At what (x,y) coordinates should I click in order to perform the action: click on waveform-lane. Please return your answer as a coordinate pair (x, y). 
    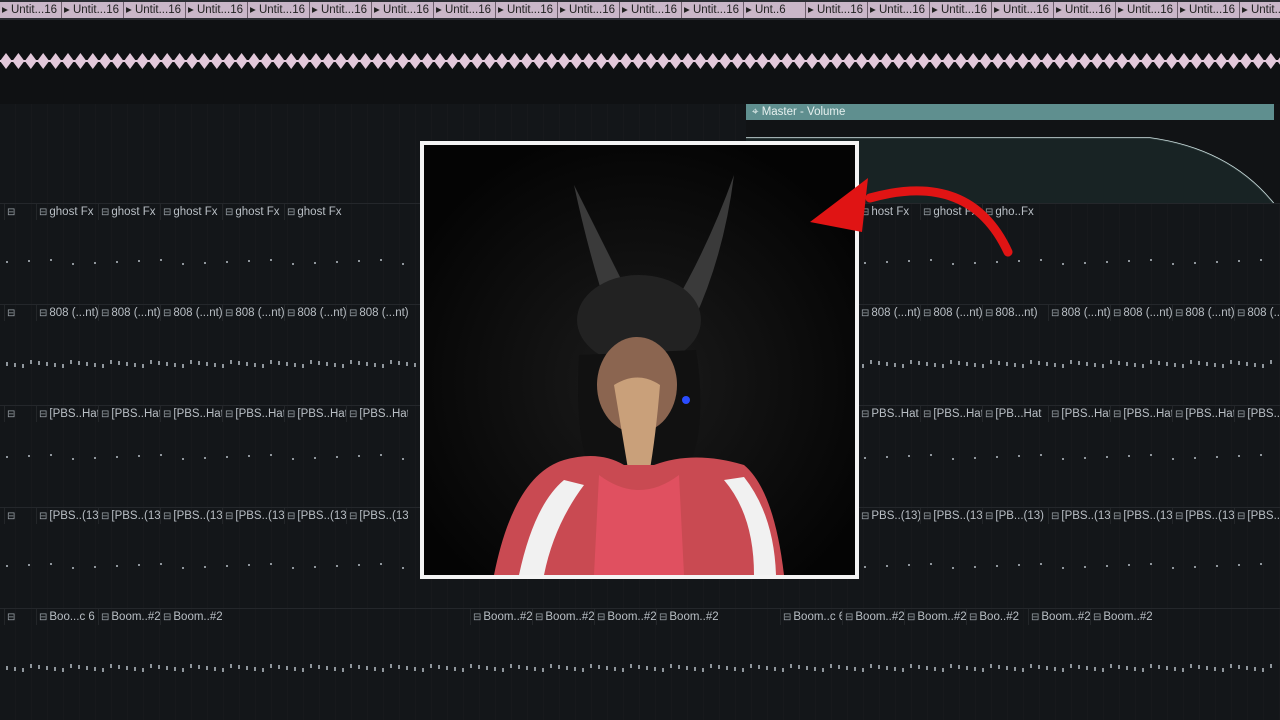
    Looking at the image, I should click on (640, 62).